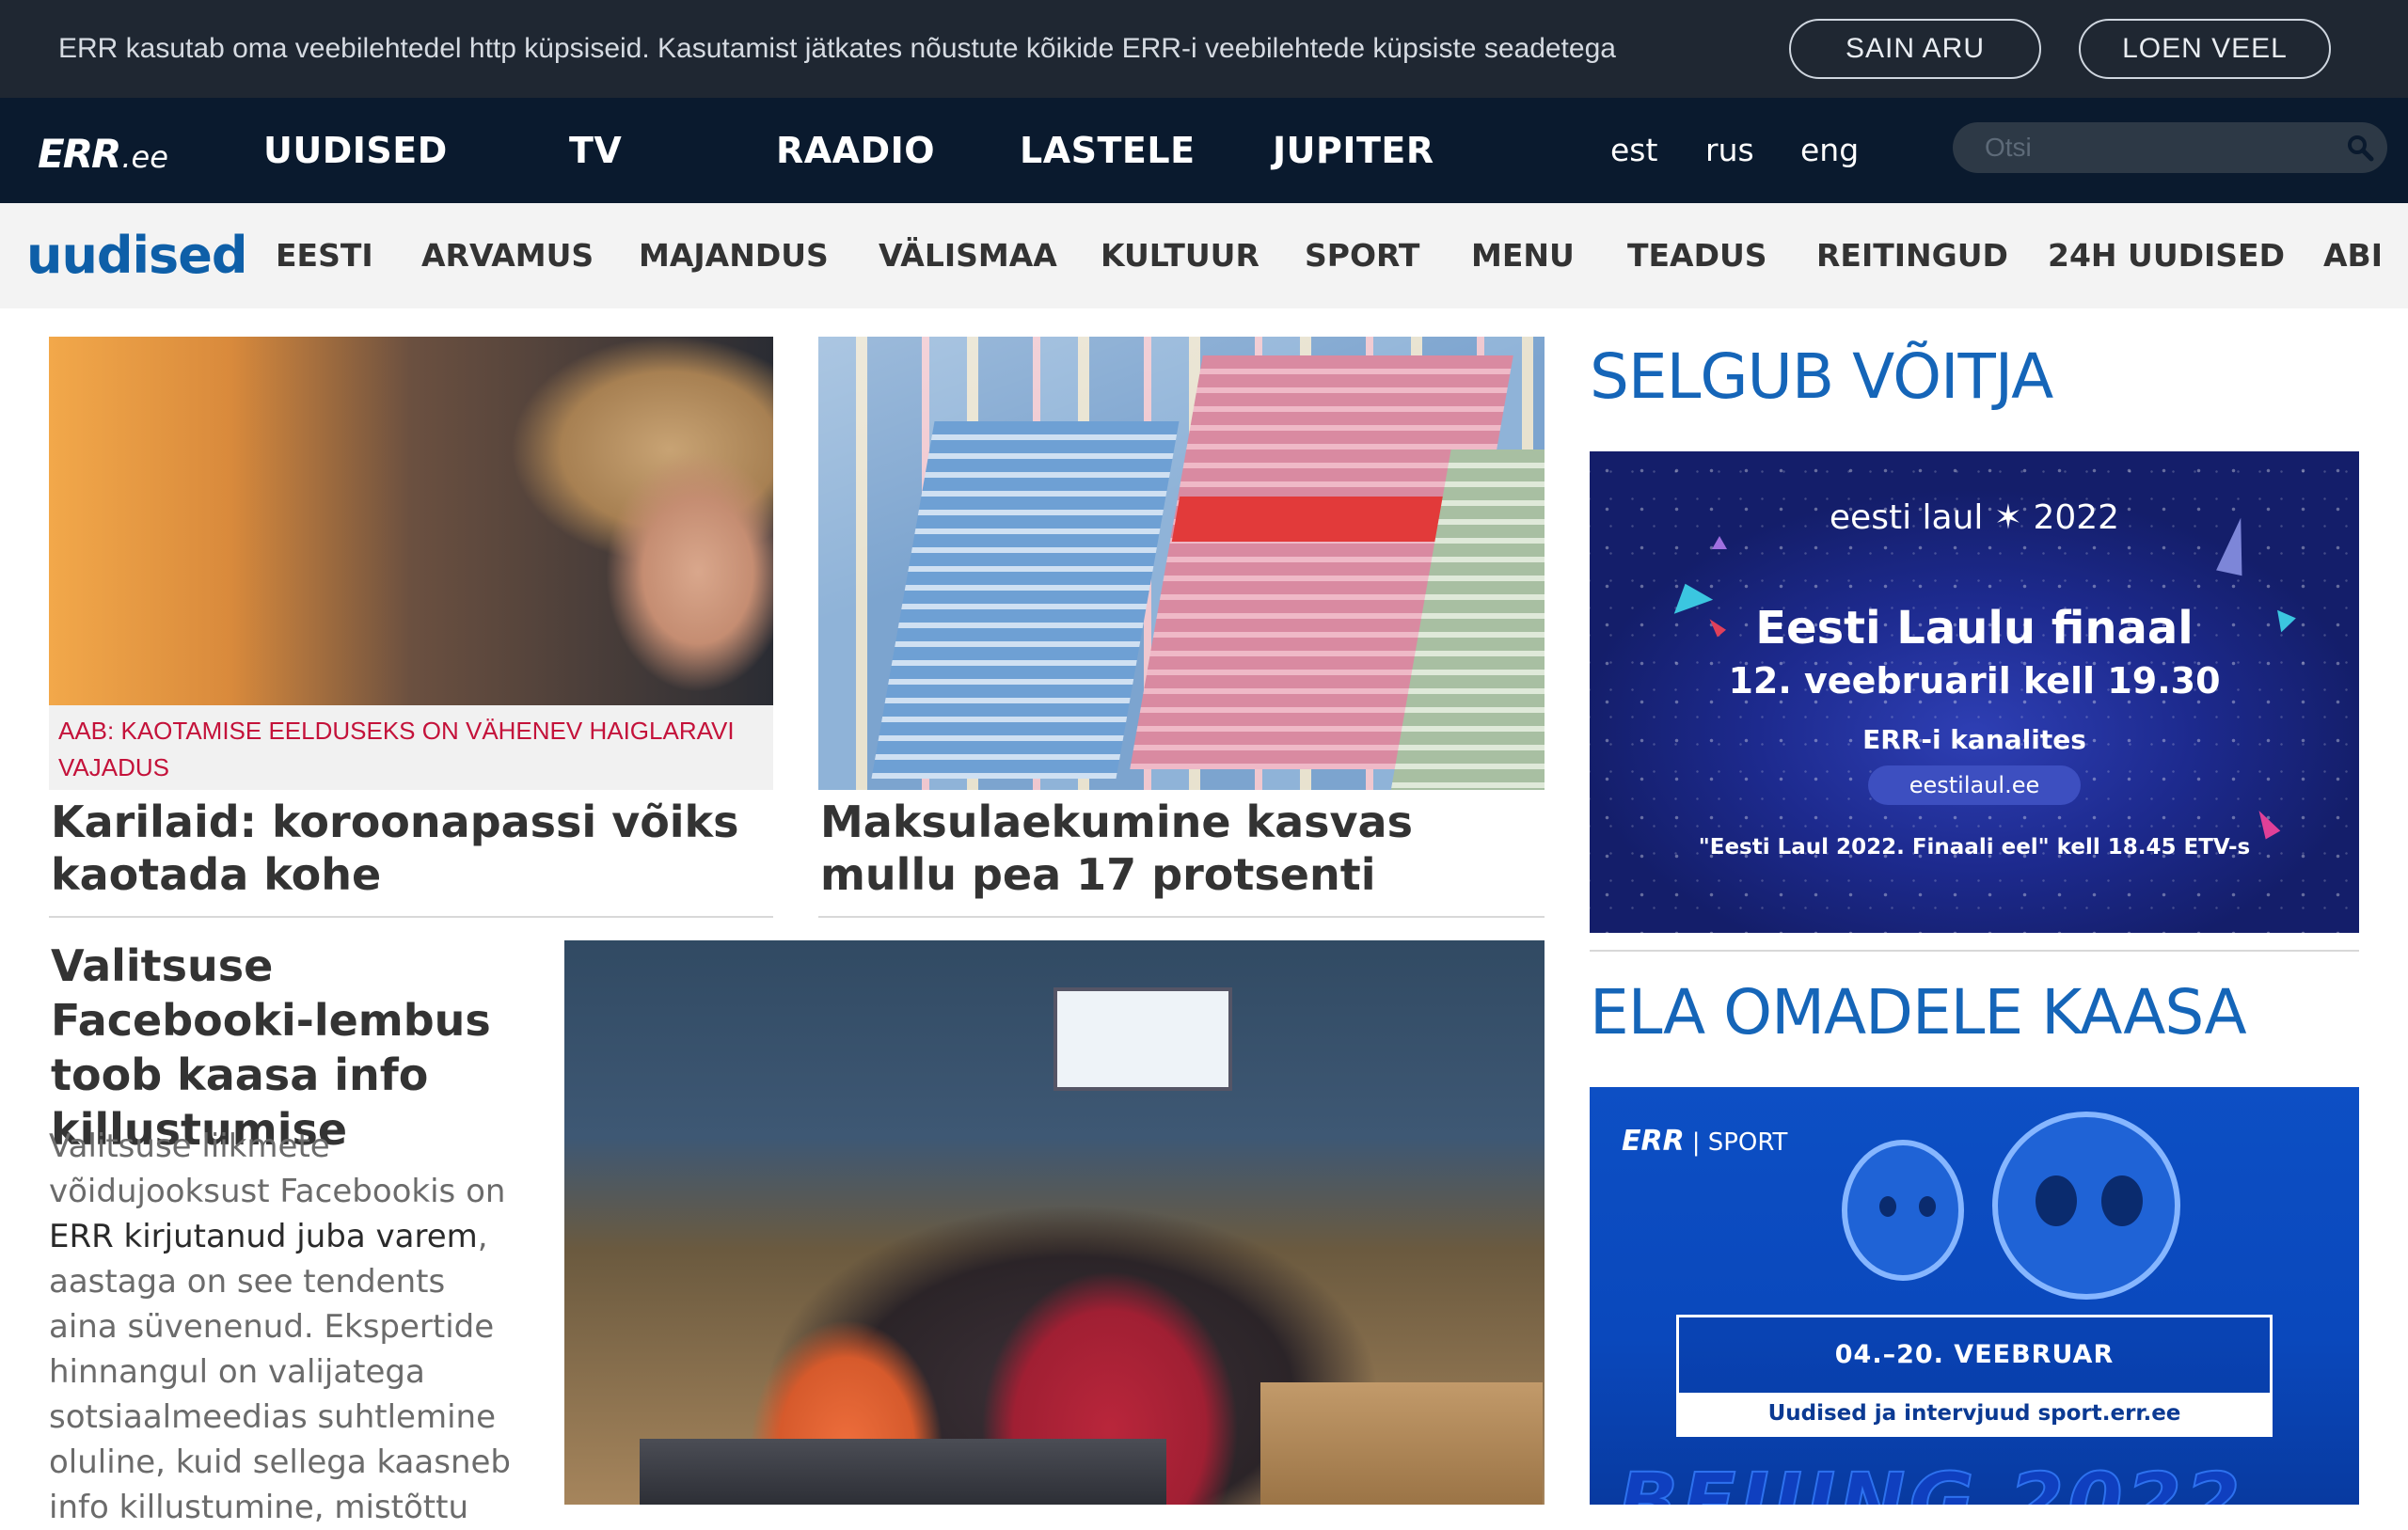  Describe the element at coordinates (1975, 681) in the screenshot. I see `laul-date: 12. veebruaril kell 19.30` at that location.